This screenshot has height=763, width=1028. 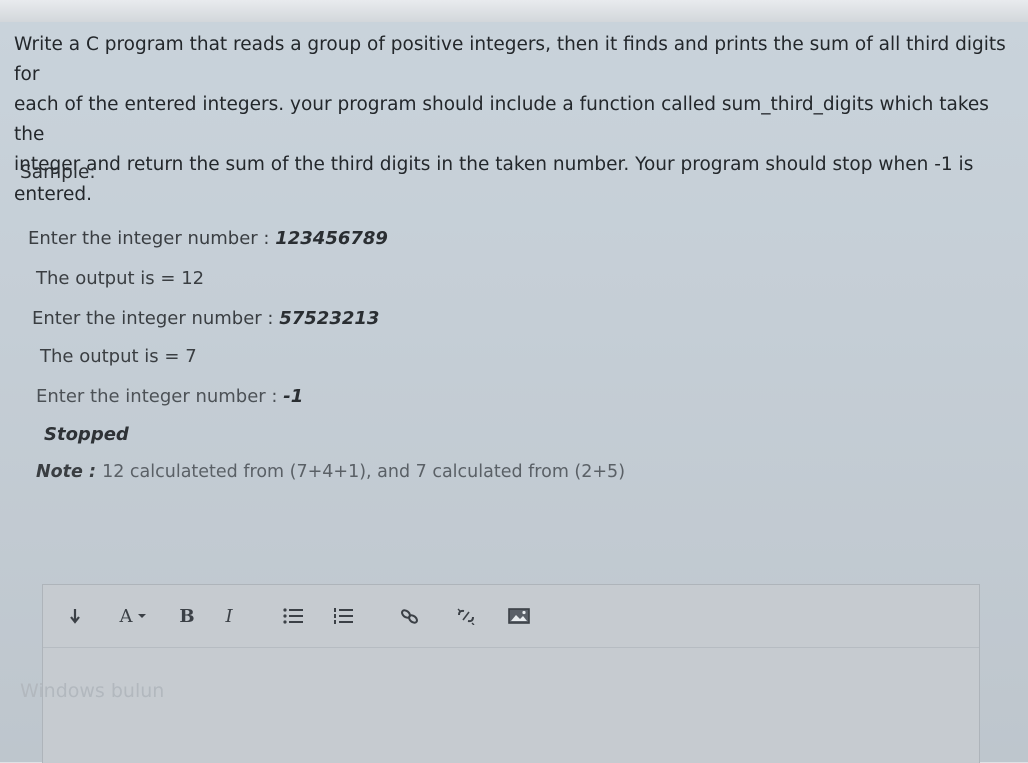 What do you see at coordinates (75, 616) in the screenshot?
I see `paragraph-format-icon` at bounding box center [75, 616].